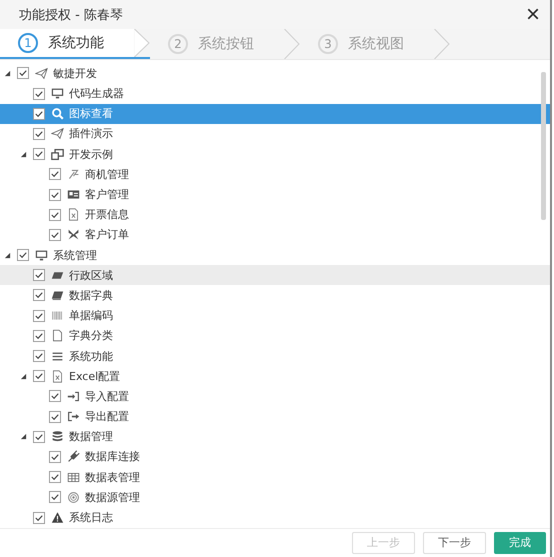  I want to click on item-label: Excel配置, so click(94, 376).